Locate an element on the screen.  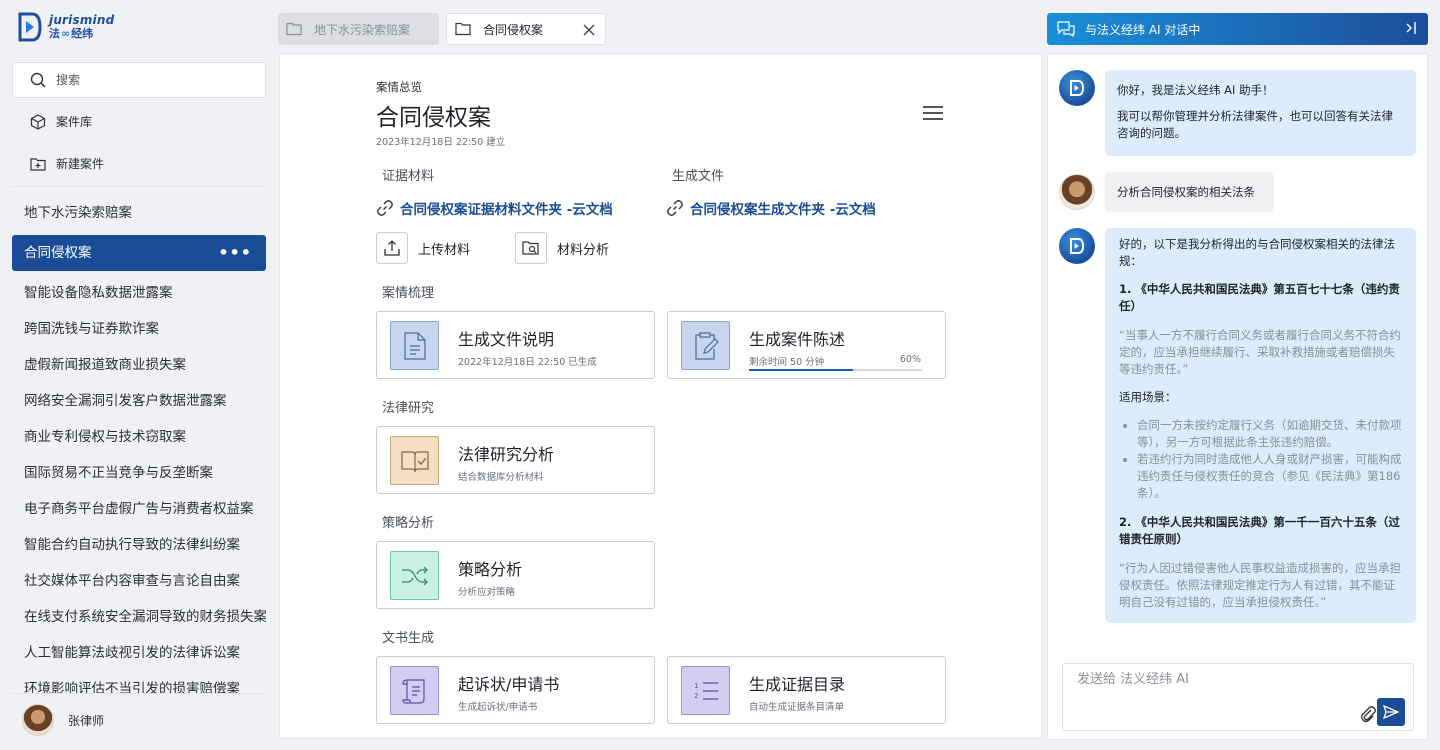
search-icon is located at coordinates (38, 80).